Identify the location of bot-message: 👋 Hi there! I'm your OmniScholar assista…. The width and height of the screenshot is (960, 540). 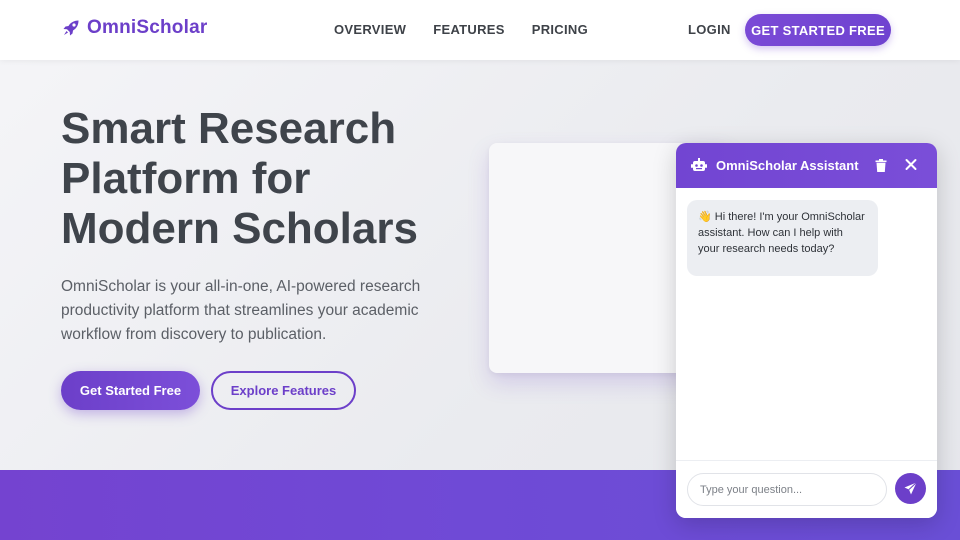
(782, 238).